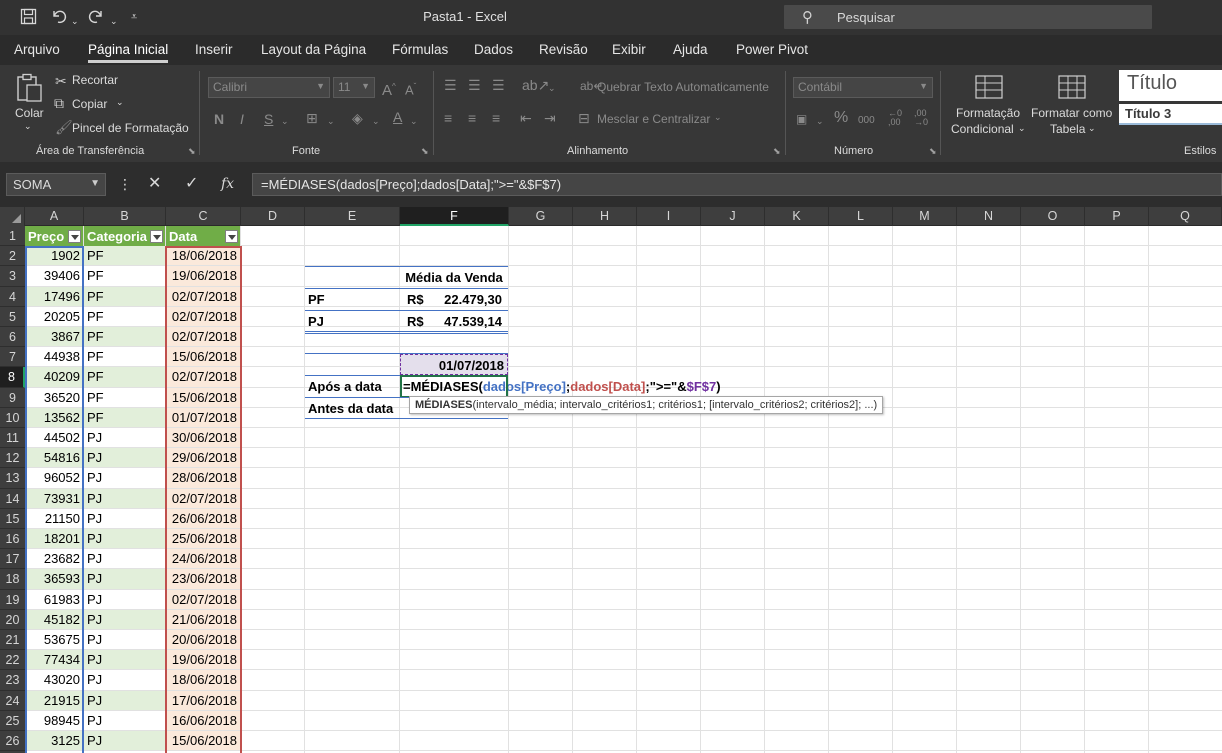  Describe the element at coordinates (54, 216) in the screenshot. I see `column-header: A` at that location.